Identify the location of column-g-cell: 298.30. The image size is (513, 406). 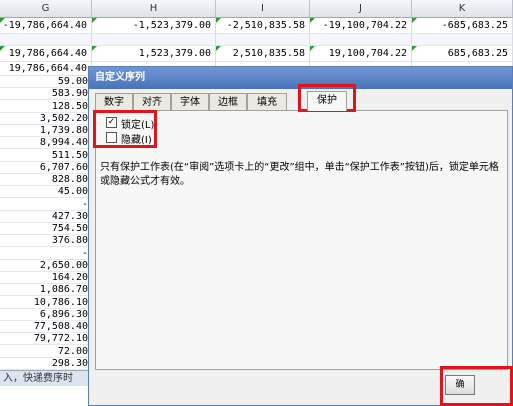
(46, 364).